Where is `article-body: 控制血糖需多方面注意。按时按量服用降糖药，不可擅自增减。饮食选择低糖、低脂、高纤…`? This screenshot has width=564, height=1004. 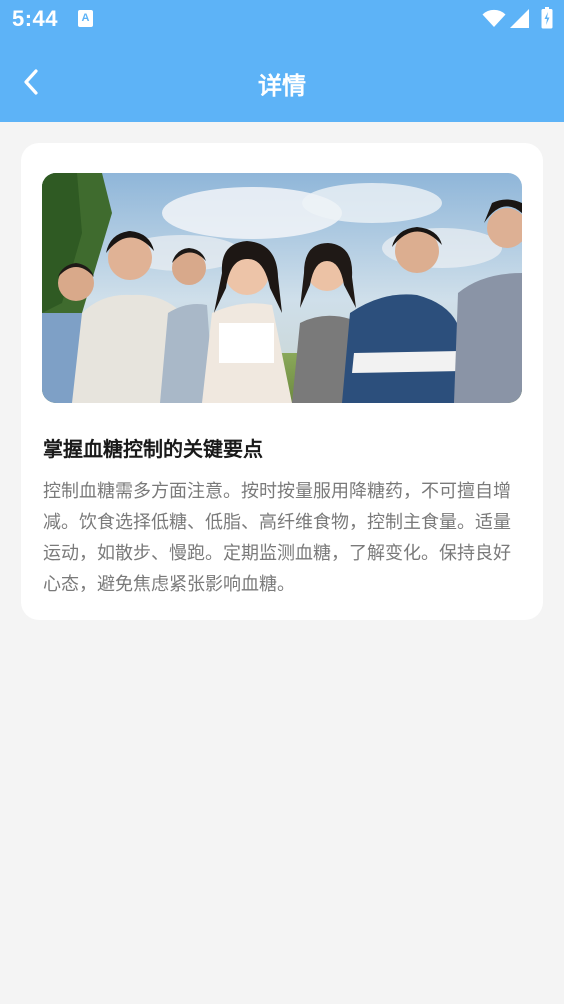
article-body: 控制血糖需多方面注意。按时按量服用降糖药，不可擅自增减。饮食选择低糖、低脂、高纤… is located at coordinates (277, 538).